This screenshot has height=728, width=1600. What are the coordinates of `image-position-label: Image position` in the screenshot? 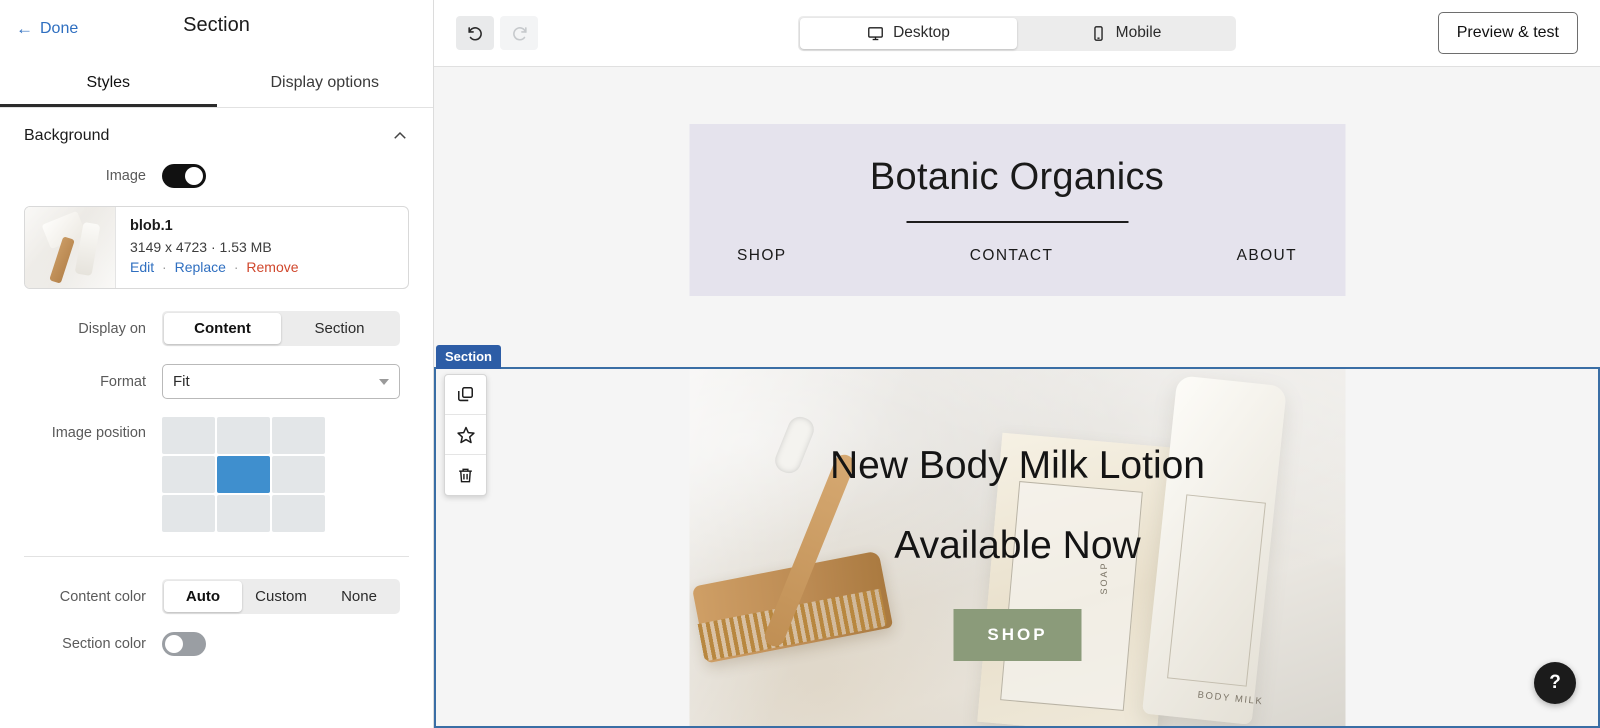 It's located at (98, 433).